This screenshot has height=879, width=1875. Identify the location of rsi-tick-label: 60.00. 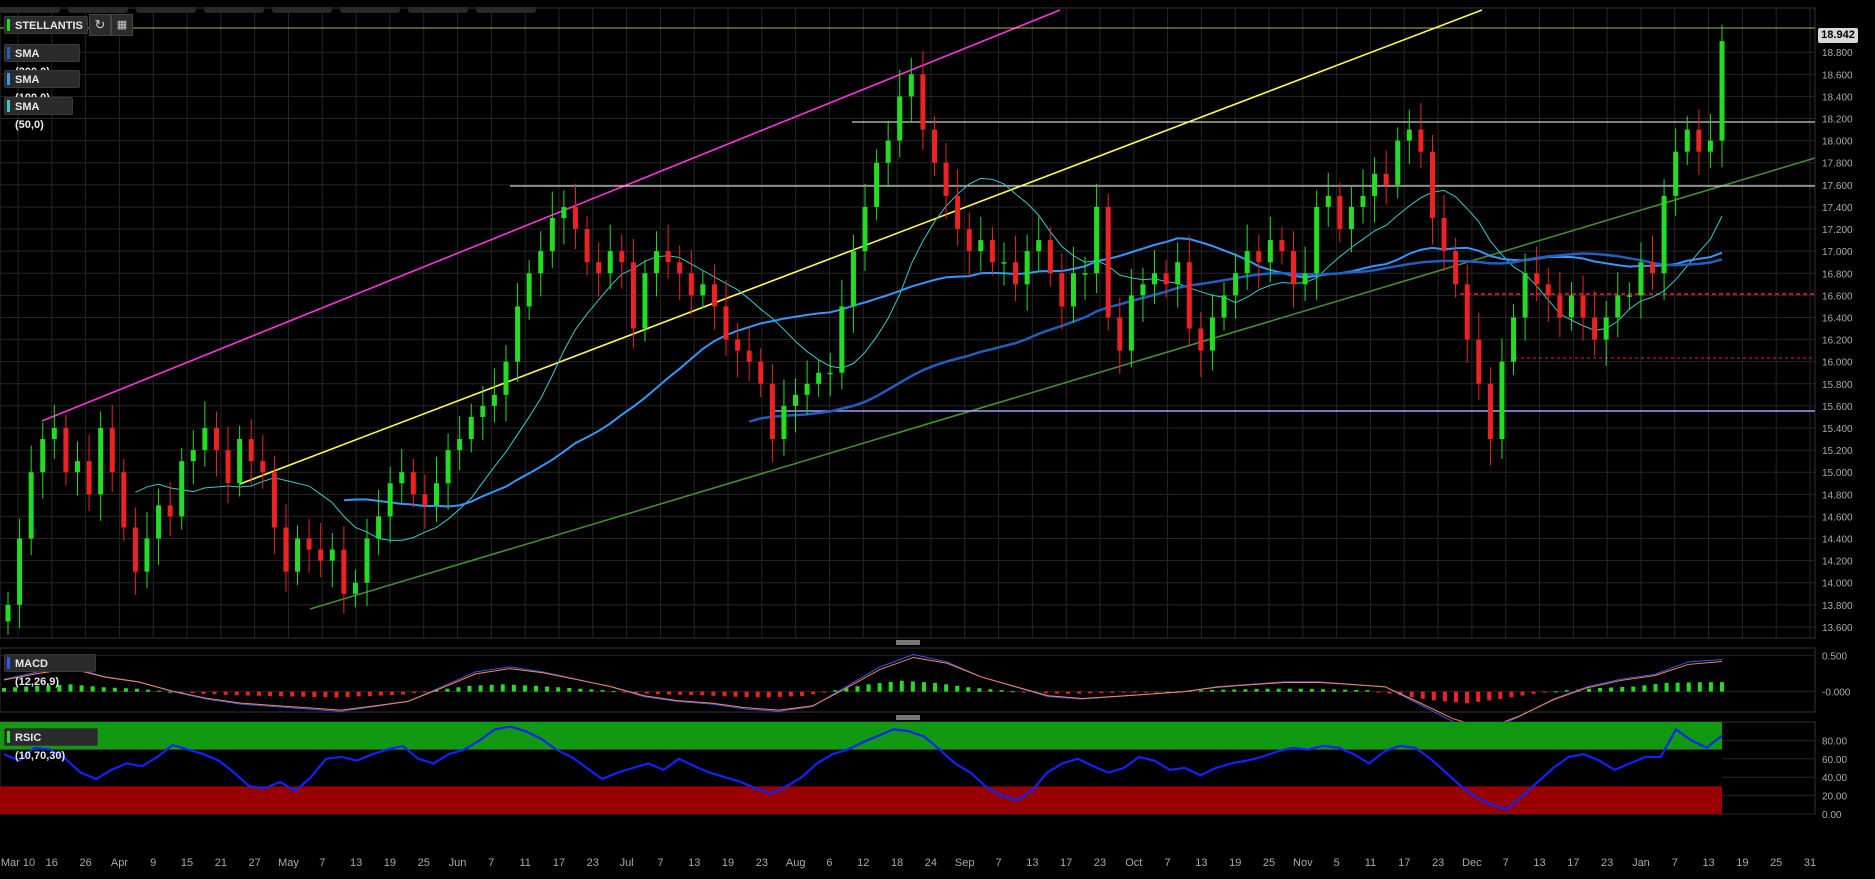
(1834, 760).